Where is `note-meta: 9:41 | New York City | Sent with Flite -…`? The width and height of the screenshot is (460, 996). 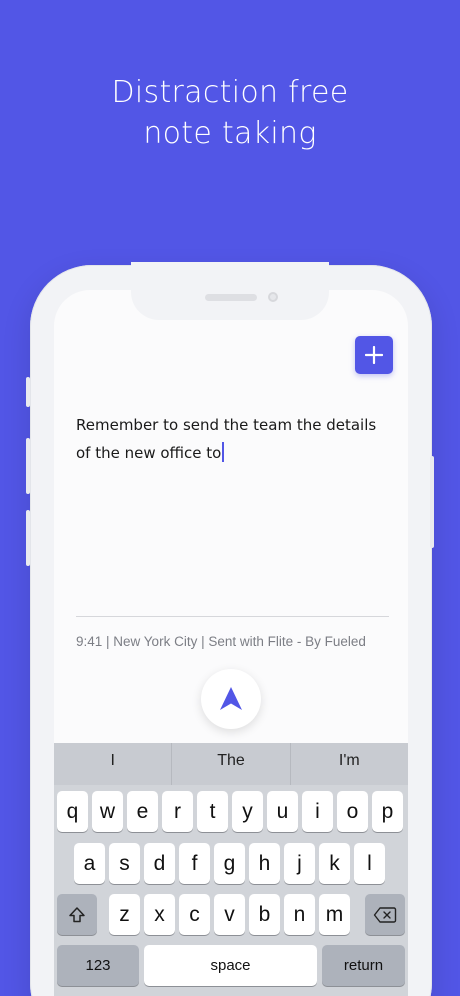
note-meta: 9:41 | New York City | Sent with Flite -… is located at coordinates (221, 641).